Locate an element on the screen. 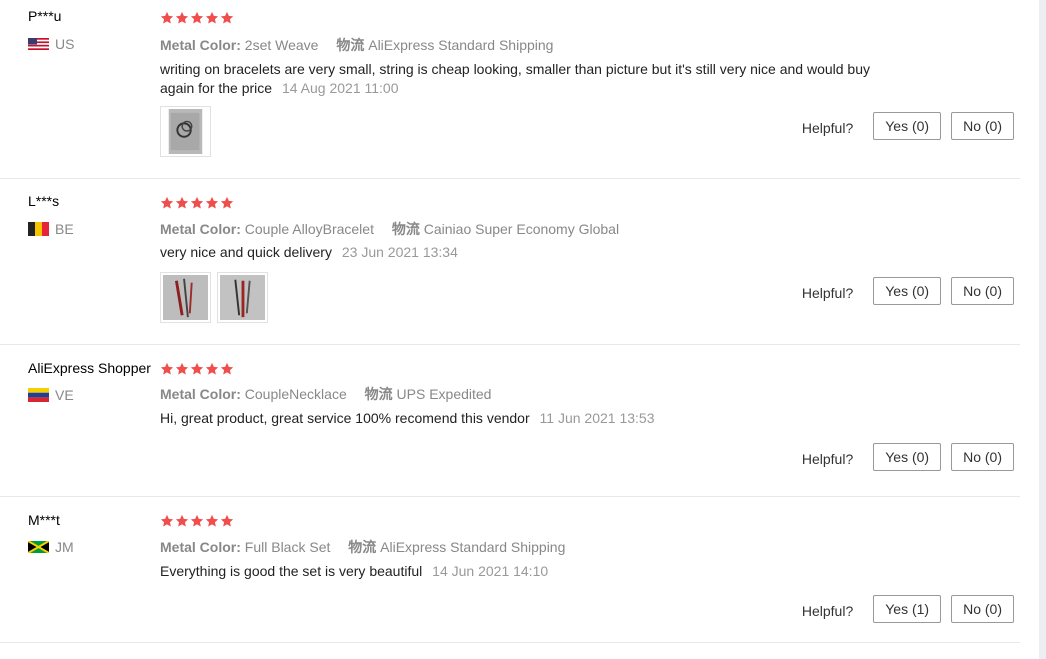 The height and width of the screenshot is (659, 1046). reviewer-country: US is located at coordinates (51, 44).